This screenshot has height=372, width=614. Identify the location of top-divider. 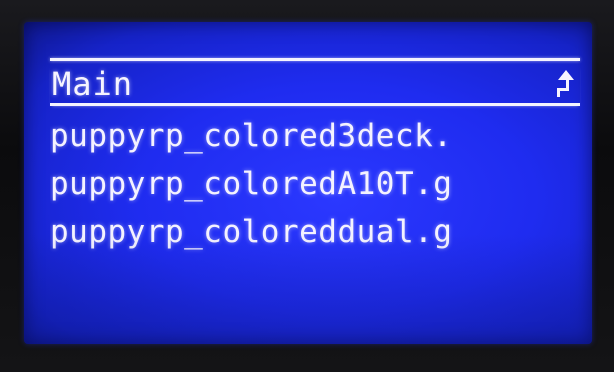
(315, 59).